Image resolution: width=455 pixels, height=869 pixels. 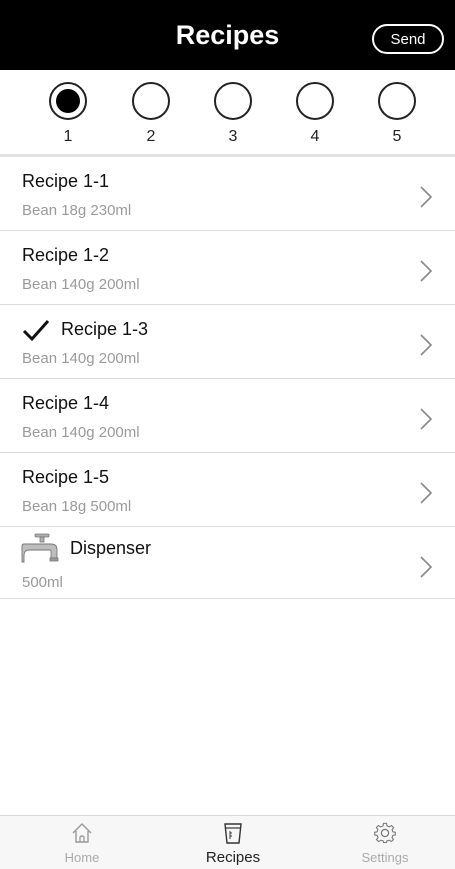 I want to click on recipe-row-1-2: Recipe 1-2 Bean 140g 200ml, so click(x=227, y=268).